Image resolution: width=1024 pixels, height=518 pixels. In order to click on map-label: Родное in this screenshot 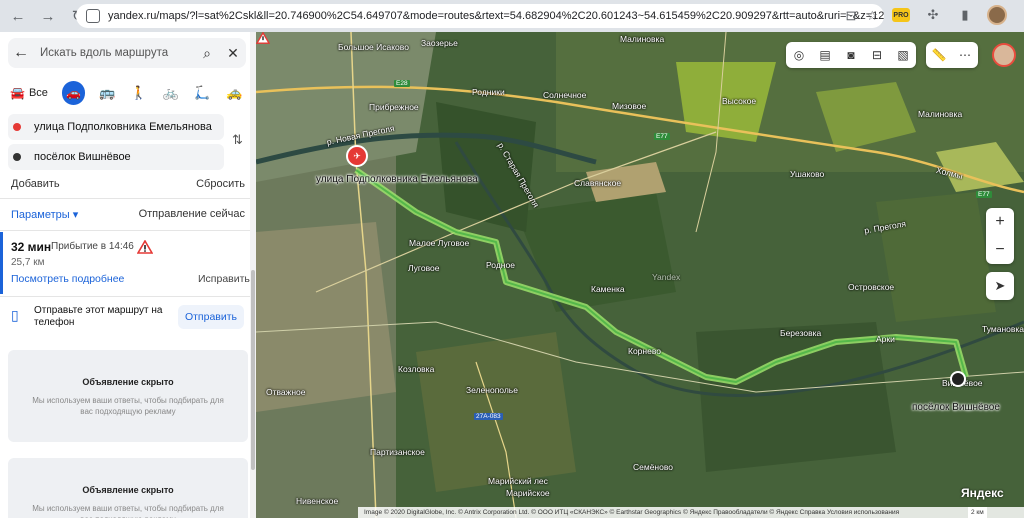, I will do `click(500, 265)`.